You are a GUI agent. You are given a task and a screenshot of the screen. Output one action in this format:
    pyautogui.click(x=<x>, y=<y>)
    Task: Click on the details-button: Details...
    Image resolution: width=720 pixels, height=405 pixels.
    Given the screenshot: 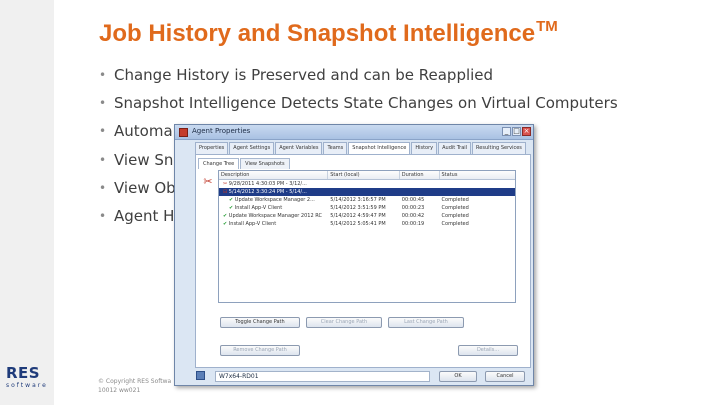 What is the action you would take?
    pyautogui.click(x=488, y=350)
    